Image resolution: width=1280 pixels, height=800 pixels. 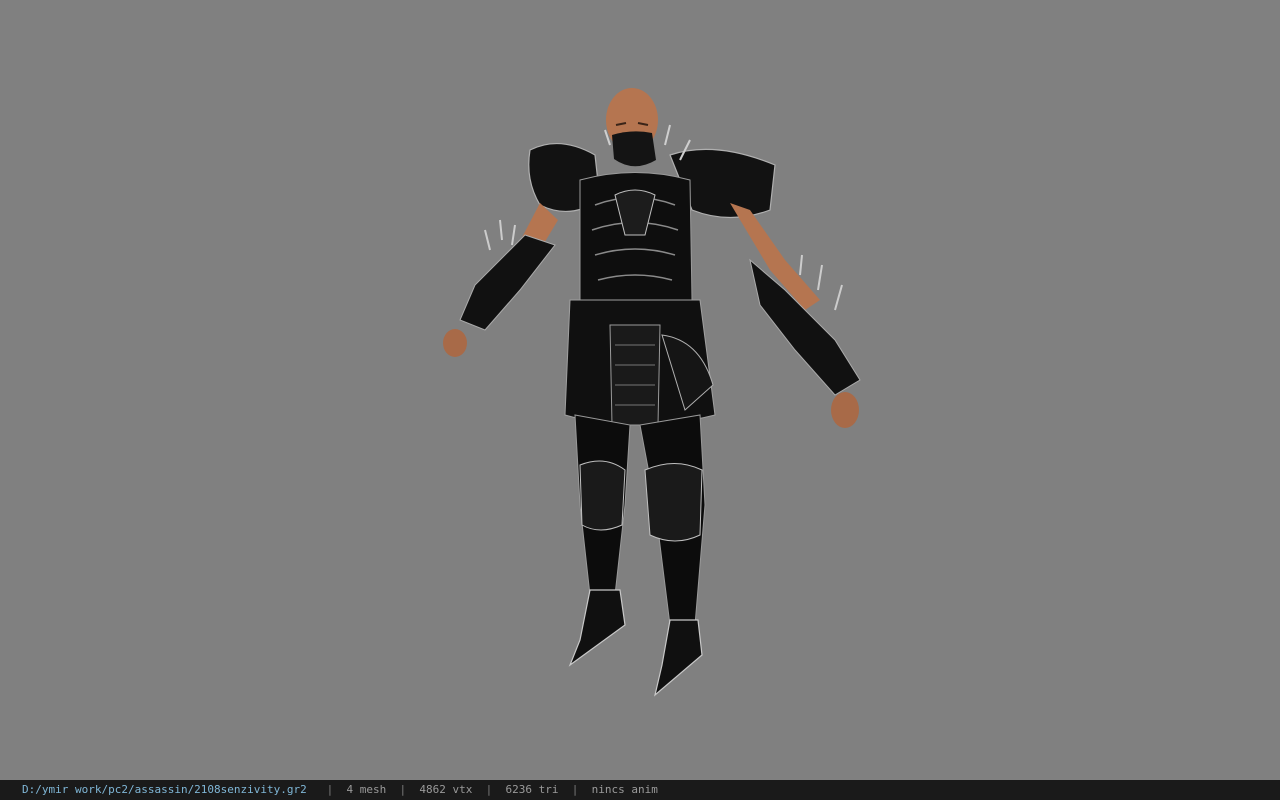 I want to click on triangle-count: 6236 tri, so click(x=532, y=789).